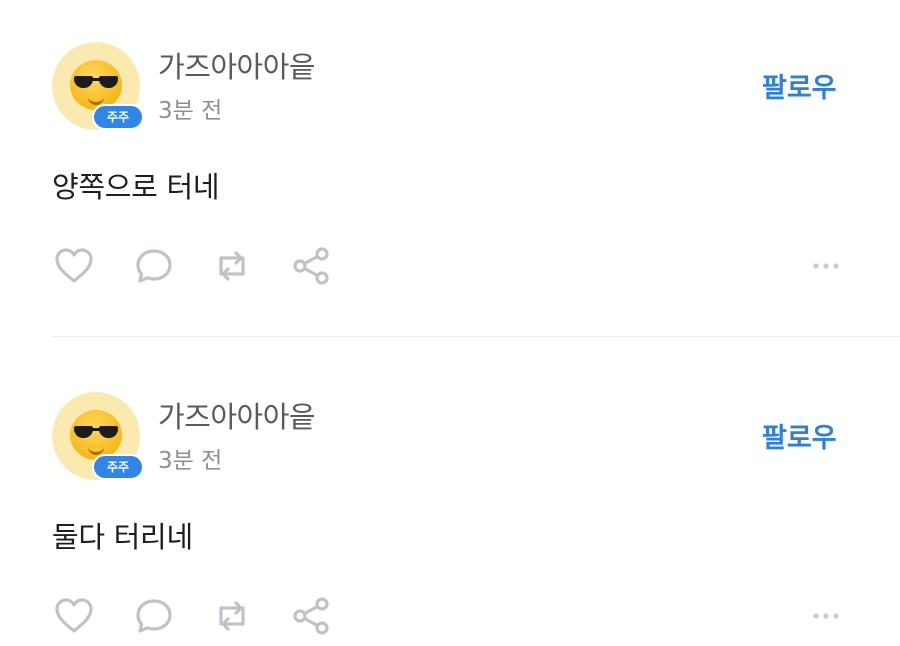 The height and width of the screenshot is (646, 900). Describe the element at coordinates (136, 187) in the screenshot. I see `post-content: 양쪽으로 터네` at that location.